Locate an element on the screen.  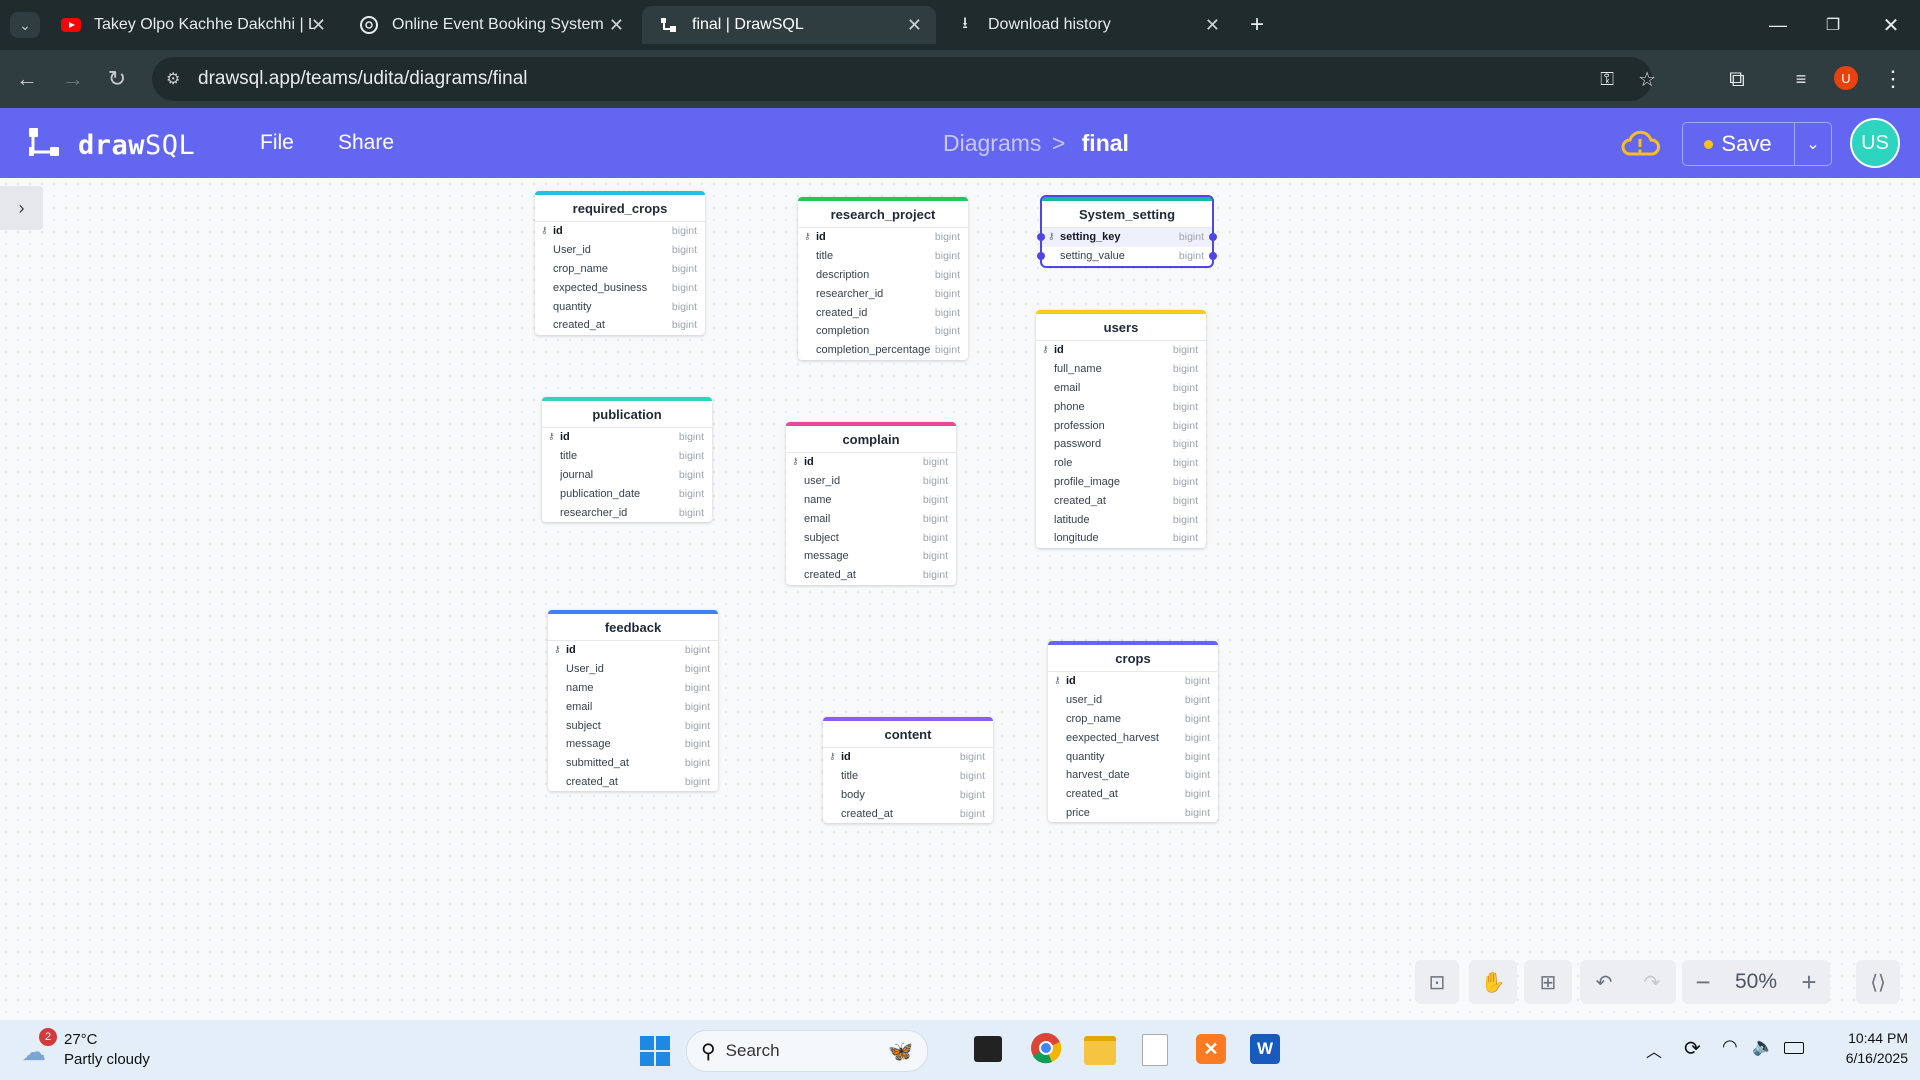
new-tab-icon: + is located at coordinates (1257, 24).